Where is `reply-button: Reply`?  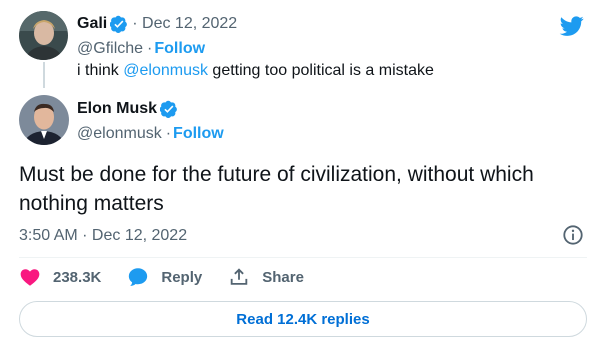
reply-button: Reply is located at coordinates (164, 277).